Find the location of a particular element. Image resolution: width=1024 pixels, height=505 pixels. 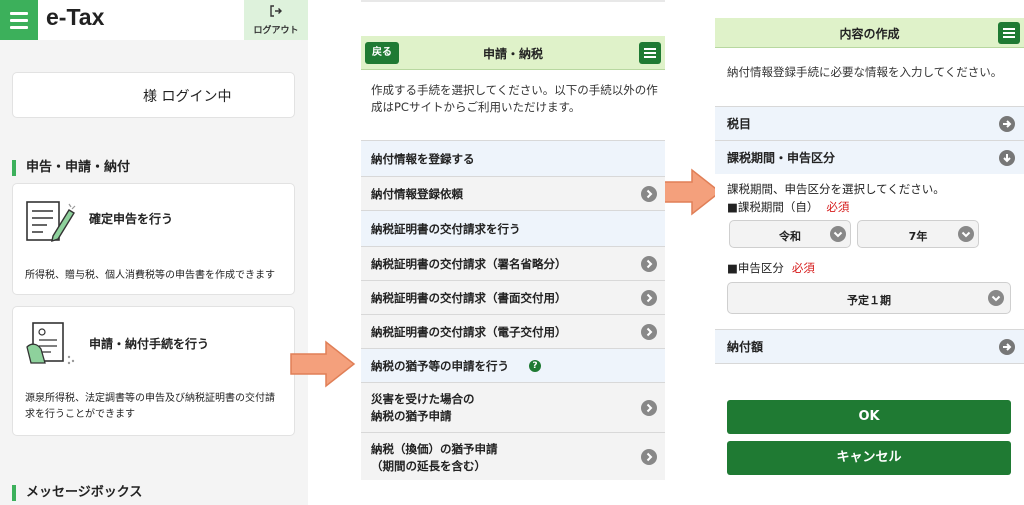

list-item-saigai-yuyo: 災害を受けた場合の 納税の猶予申請 is located at coordinates (513, 407).